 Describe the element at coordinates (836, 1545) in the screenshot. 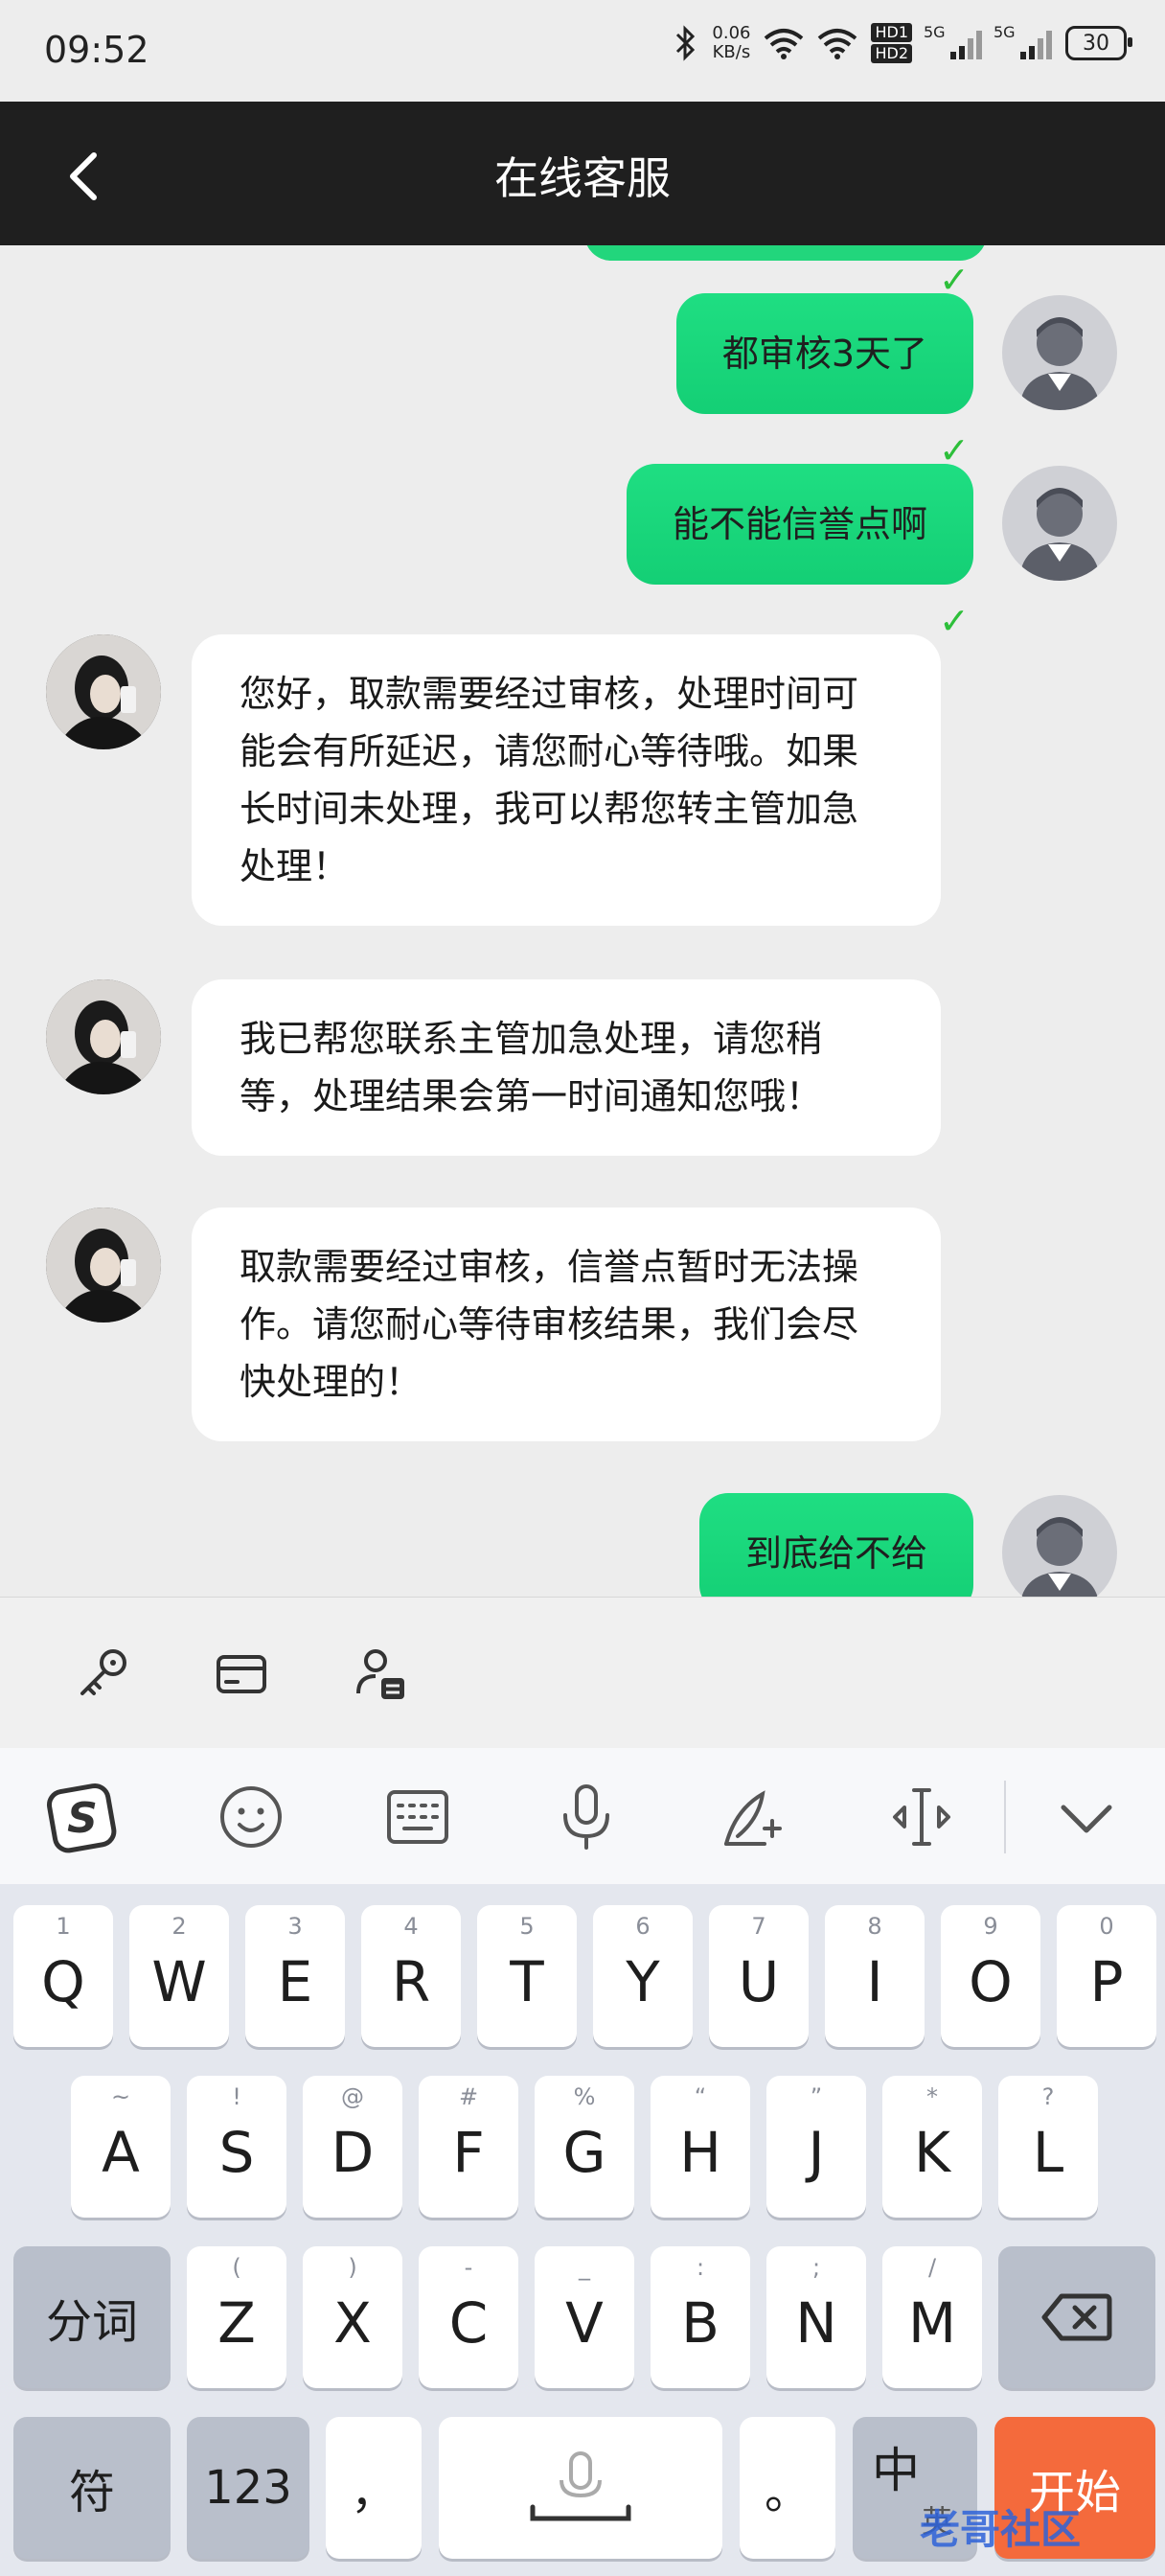

I see `message-bubble-sent: 到底给不给` at that location.